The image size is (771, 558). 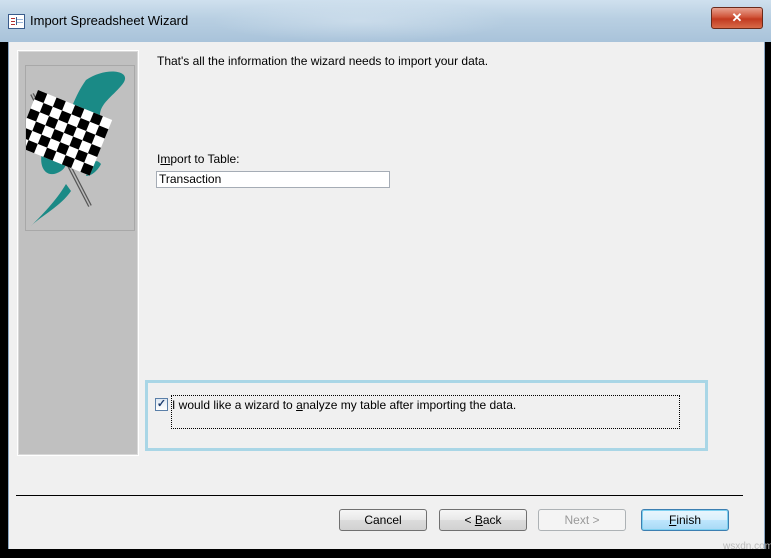 I want to click on wizard-side-panel, so click(x=77, y=253).